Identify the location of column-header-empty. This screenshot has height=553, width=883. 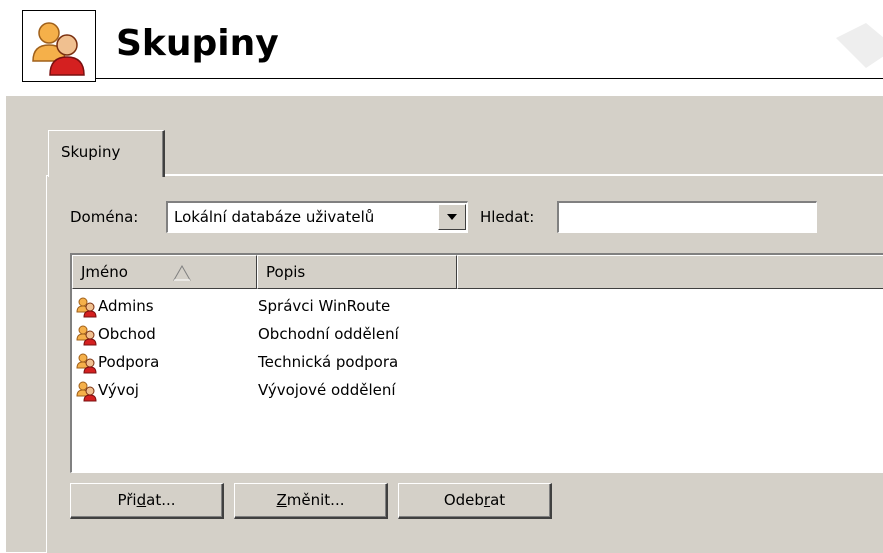
(670, 272).